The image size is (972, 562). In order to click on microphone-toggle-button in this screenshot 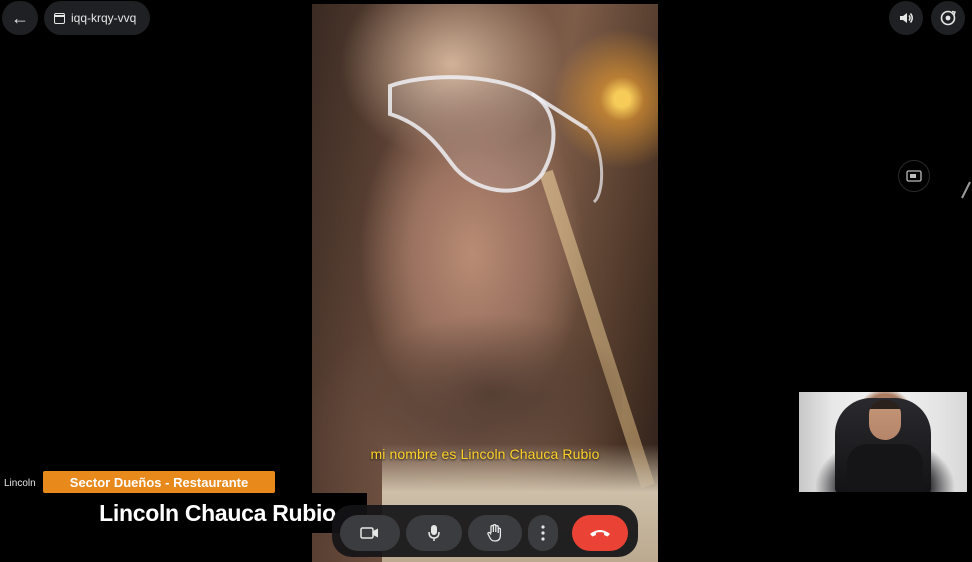, I will do `click(434, 533)`.